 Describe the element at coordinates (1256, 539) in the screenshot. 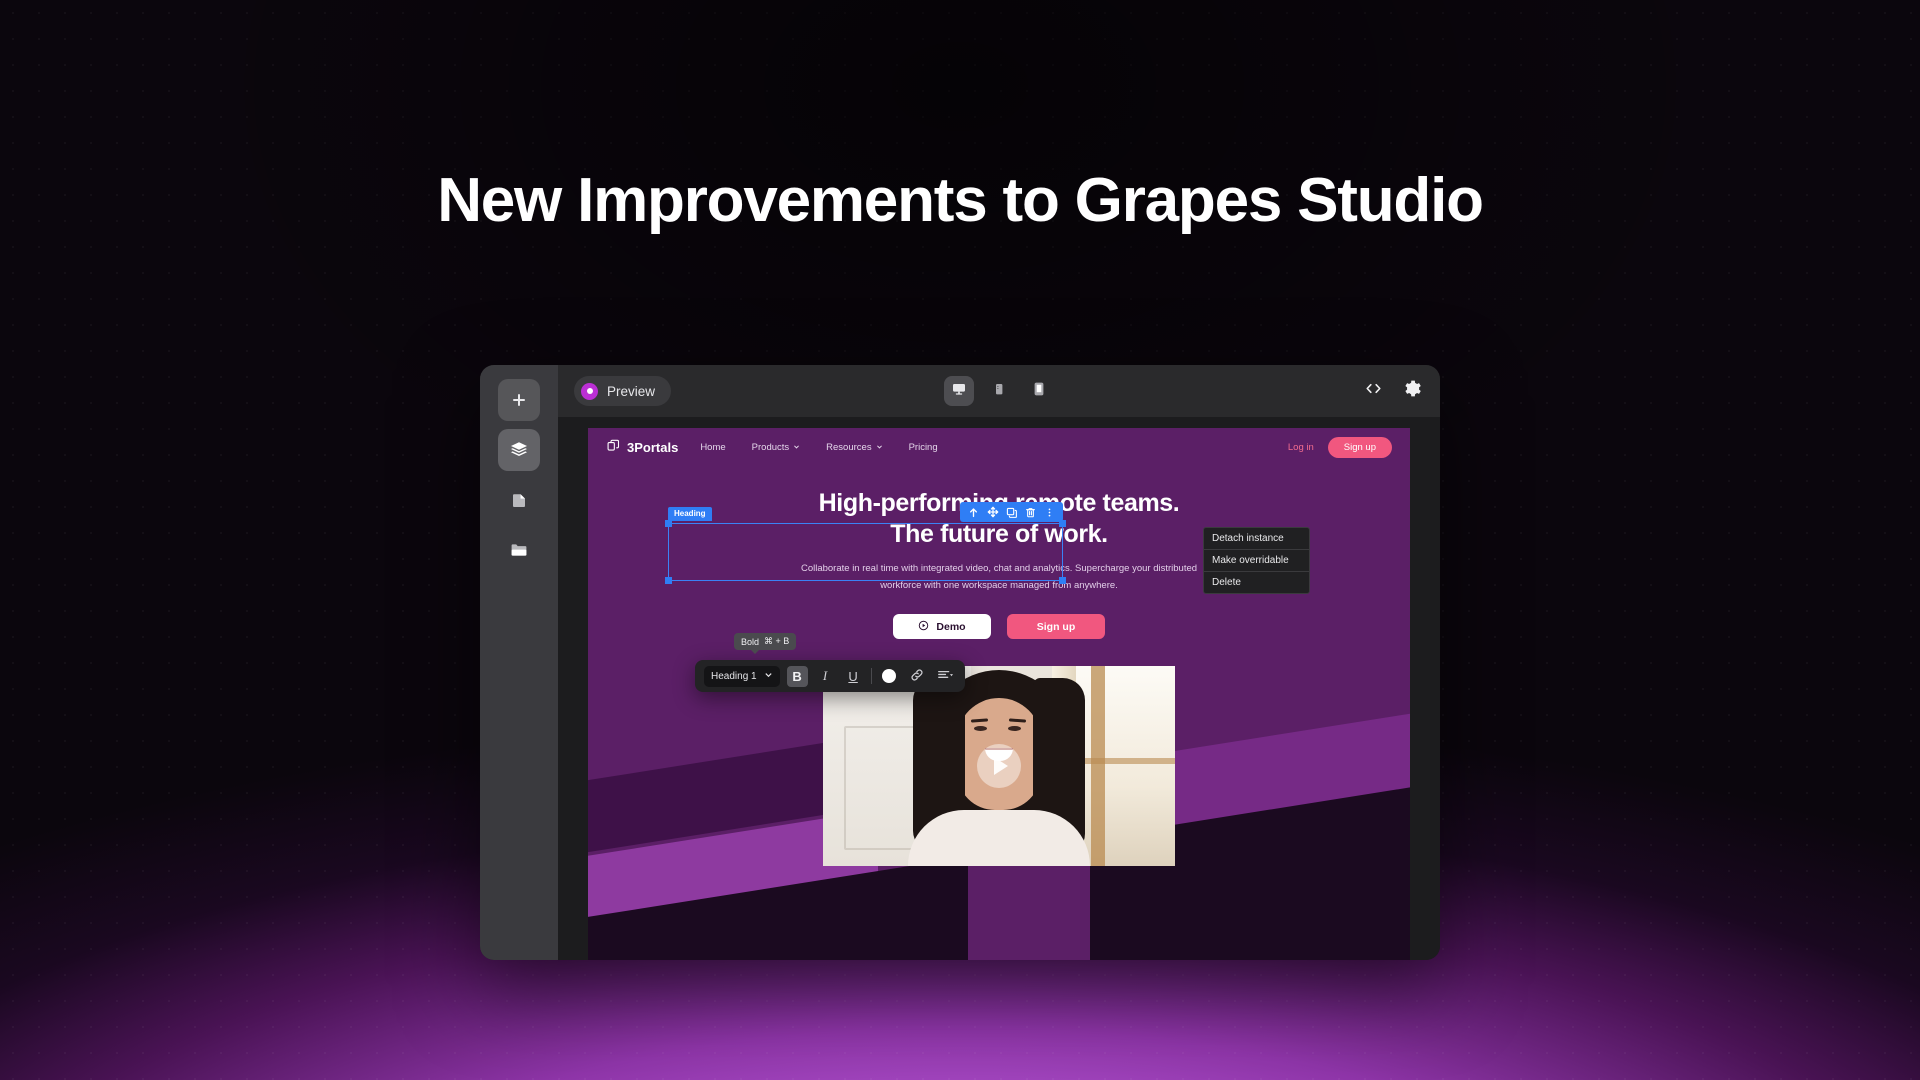

I see `context-menu-item-detach: Detach instance` at that location.